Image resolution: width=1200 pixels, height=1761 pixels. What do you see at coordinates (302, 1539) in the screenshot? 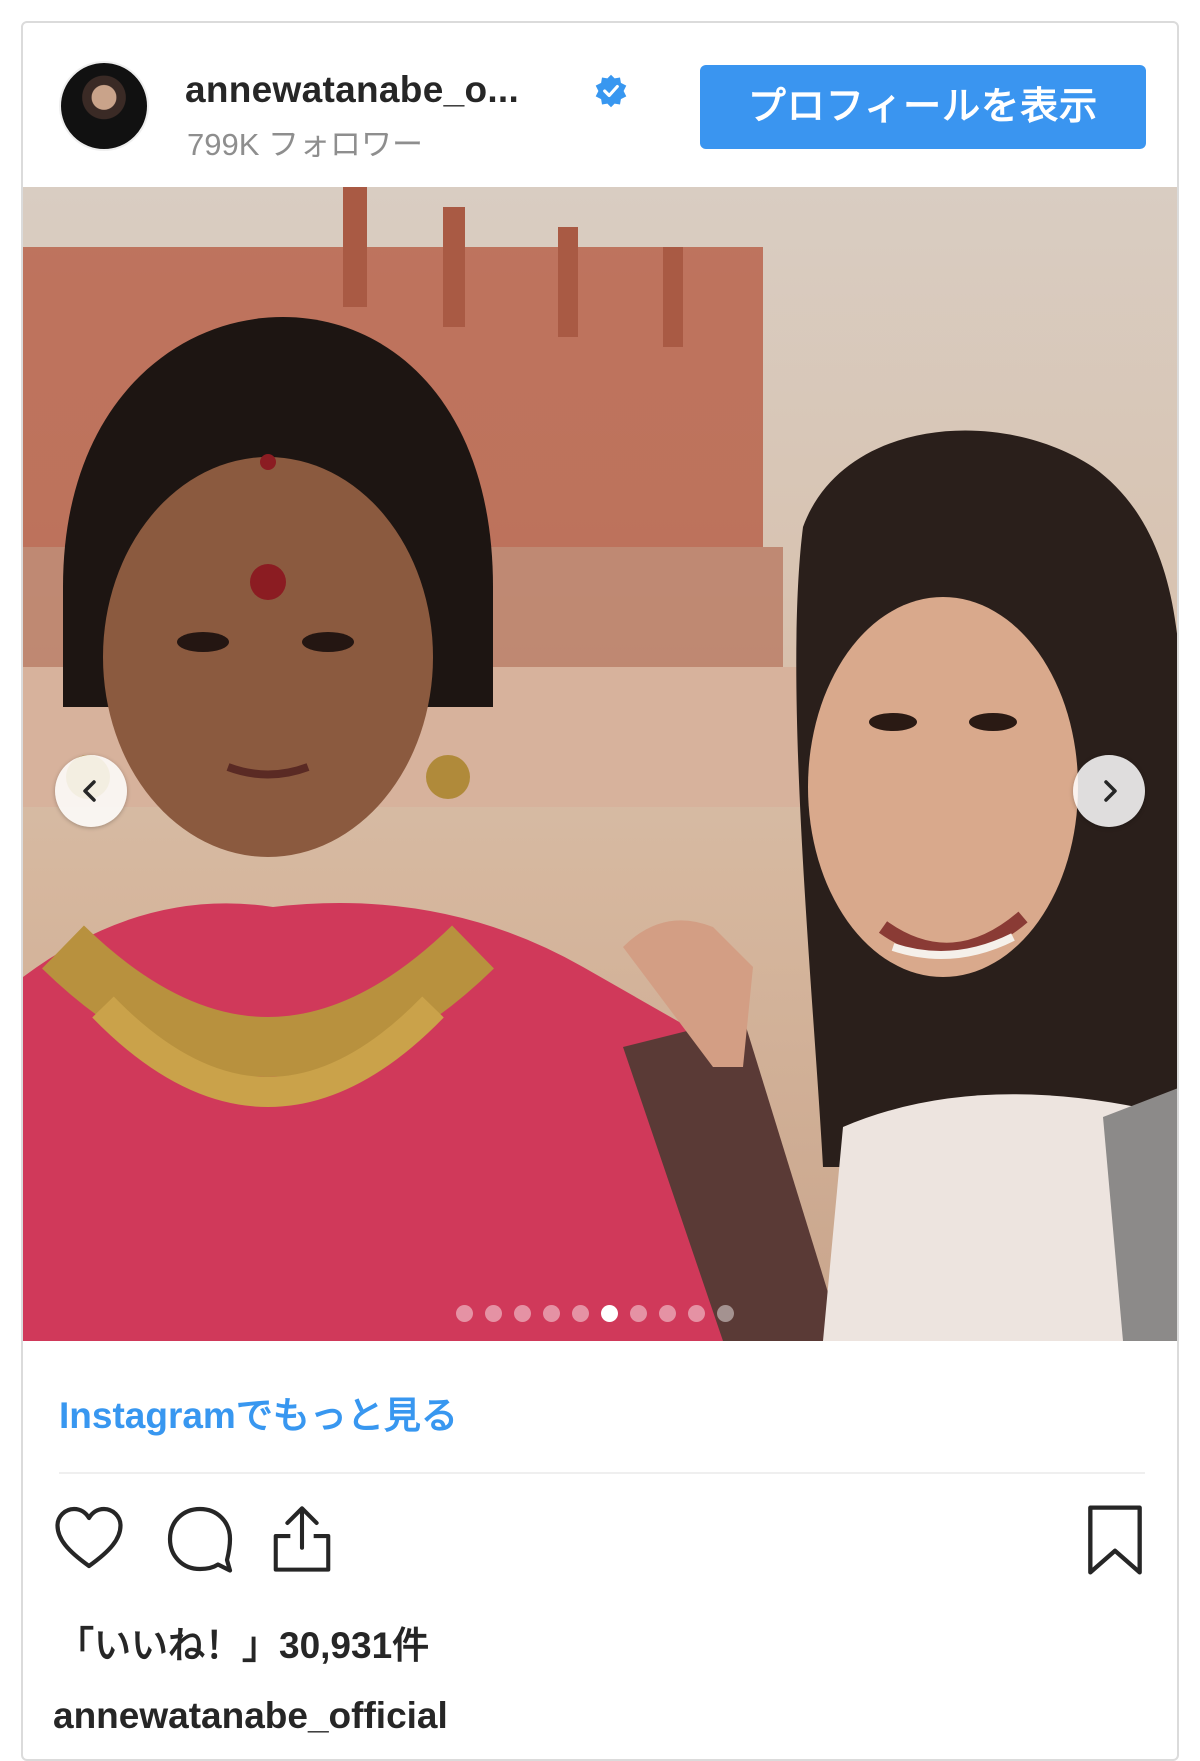
I see `share-icon` at bounding box center [302, 1539].